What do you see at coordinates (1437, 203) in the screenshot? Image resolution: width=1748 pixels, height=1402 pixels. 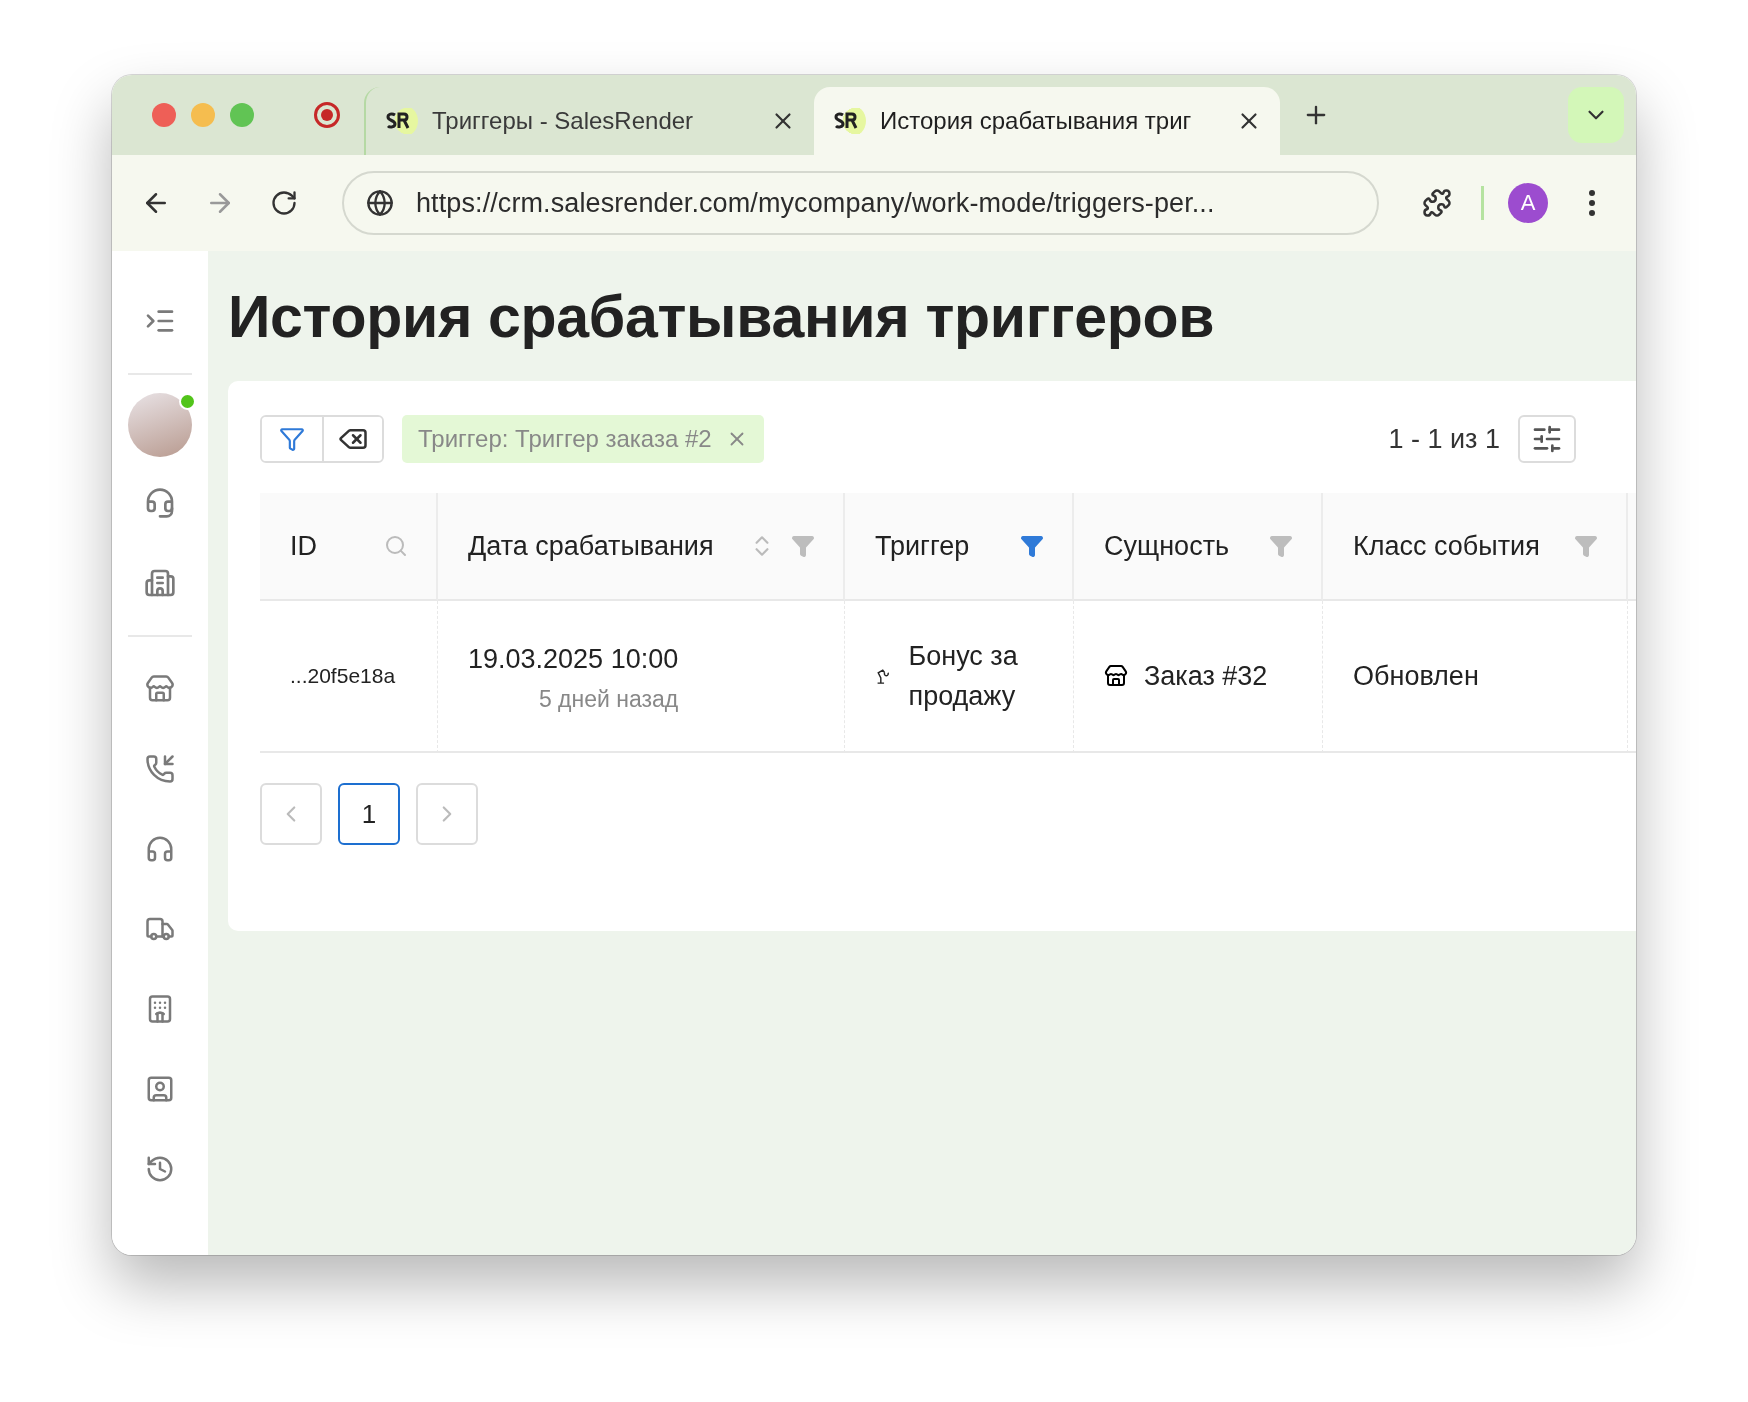 I see `puzzle-icon` at bounding box center [1437, 203].